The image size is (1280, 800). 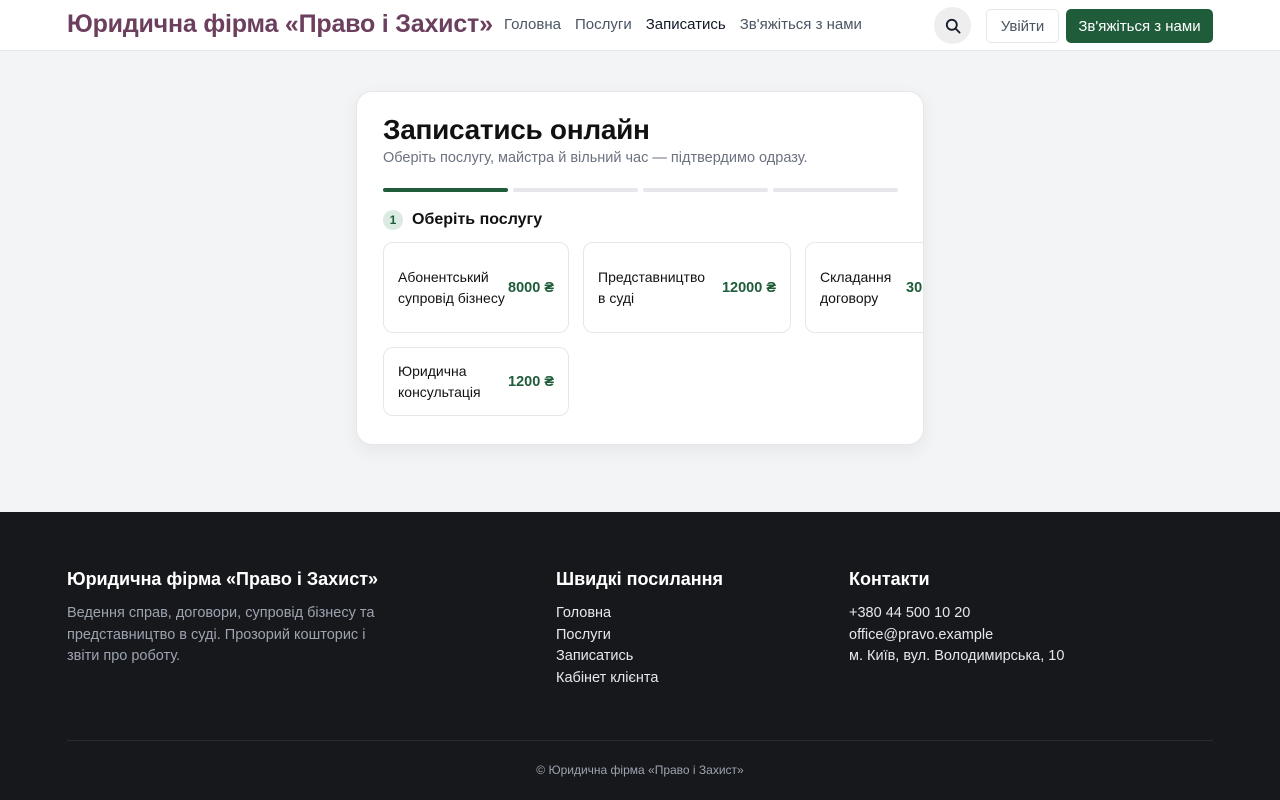 I want to click on service-price: 1200 ₴, so click(x=531, y=381).